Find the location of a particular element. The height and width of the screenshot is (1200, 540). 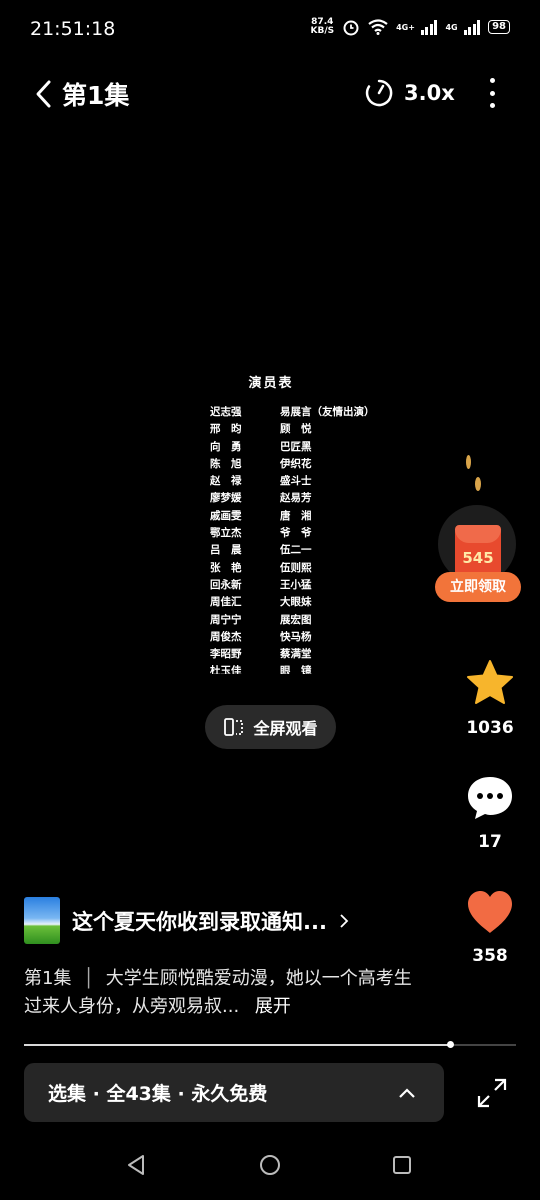

credit-row: 回永新 王小猛 is located at coordinates (315, 585).